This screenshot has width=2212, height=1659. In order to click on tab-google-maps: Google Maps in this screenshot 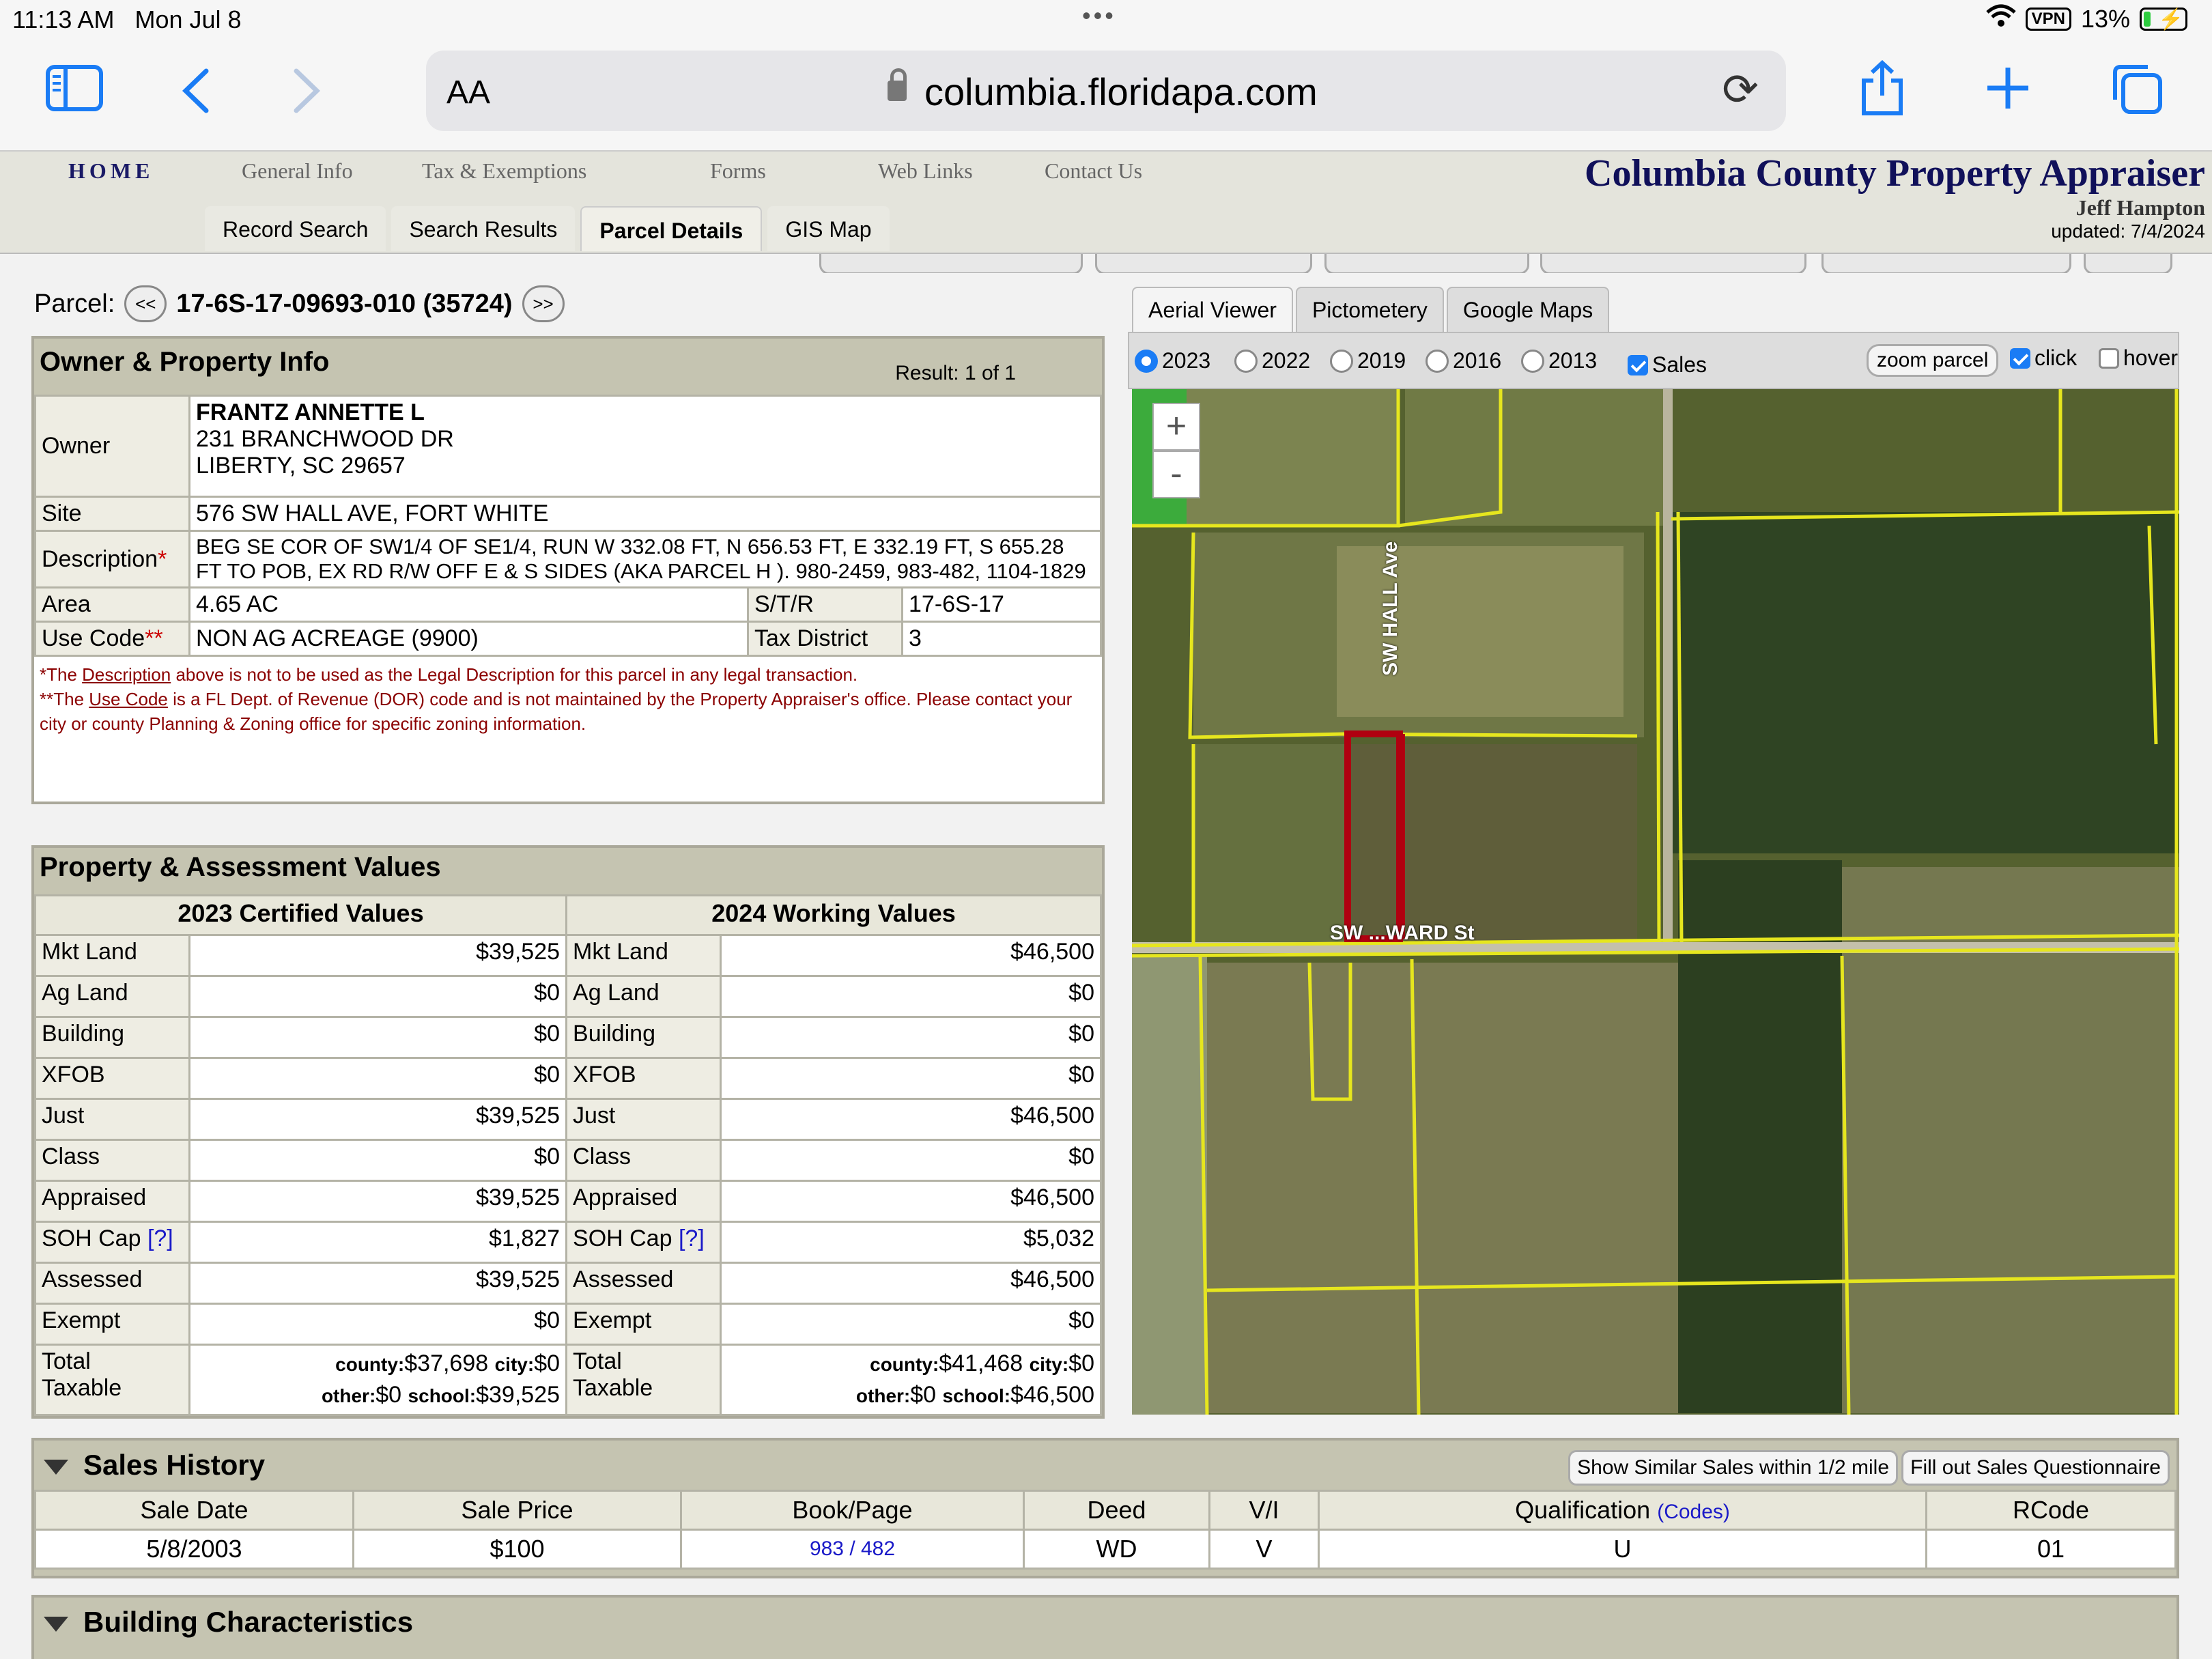, I will do `click(1528, 310)`.